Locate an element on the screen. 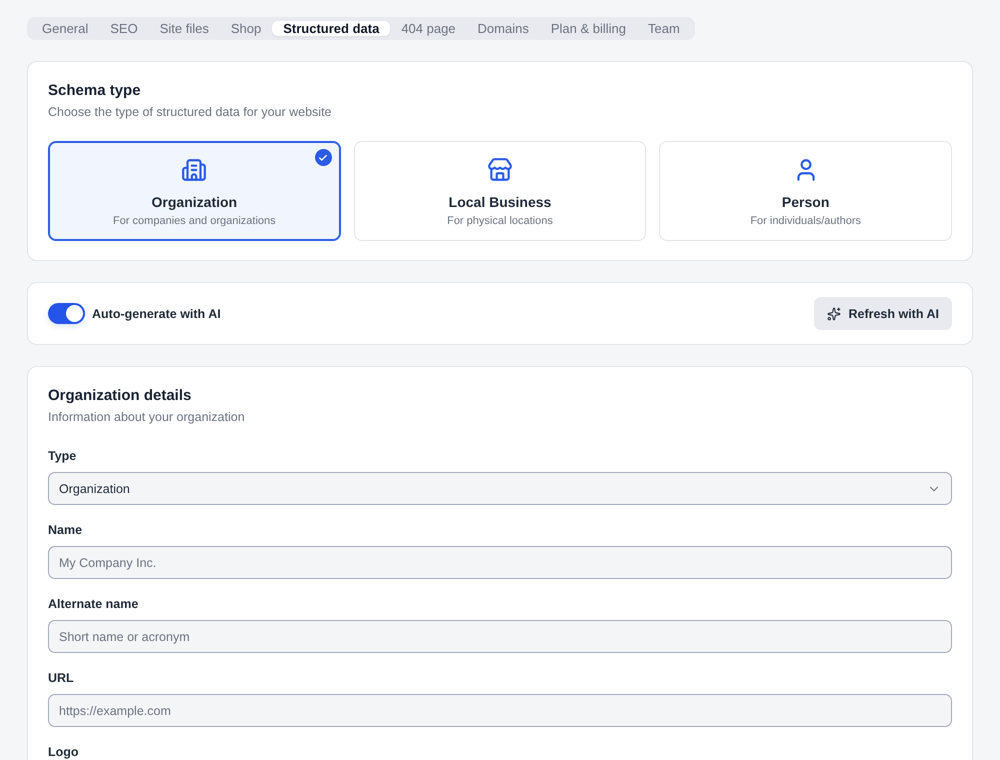 This screenshot has width=1000, height=760. tab: Site files is located at coordinates (184, 28).